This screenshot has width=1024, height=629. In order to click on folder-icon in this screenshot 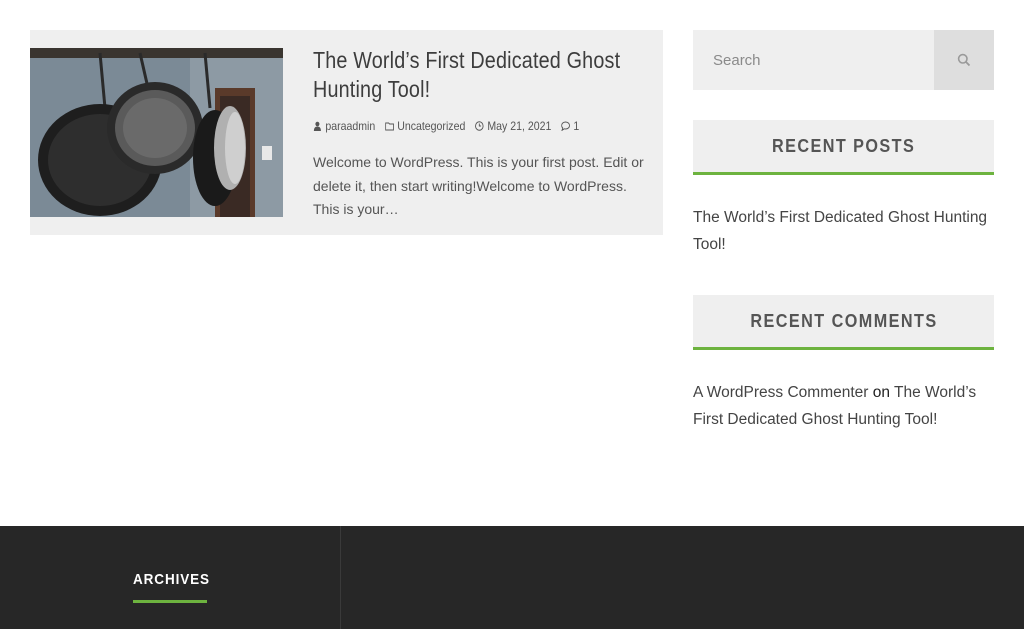, I will do `click(389, 126)`.